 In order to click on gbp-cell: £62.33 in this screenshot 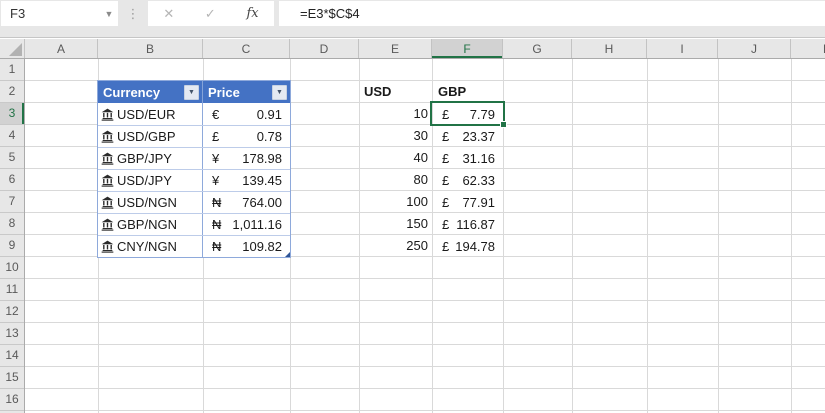, I will do `click(467, 180)`.